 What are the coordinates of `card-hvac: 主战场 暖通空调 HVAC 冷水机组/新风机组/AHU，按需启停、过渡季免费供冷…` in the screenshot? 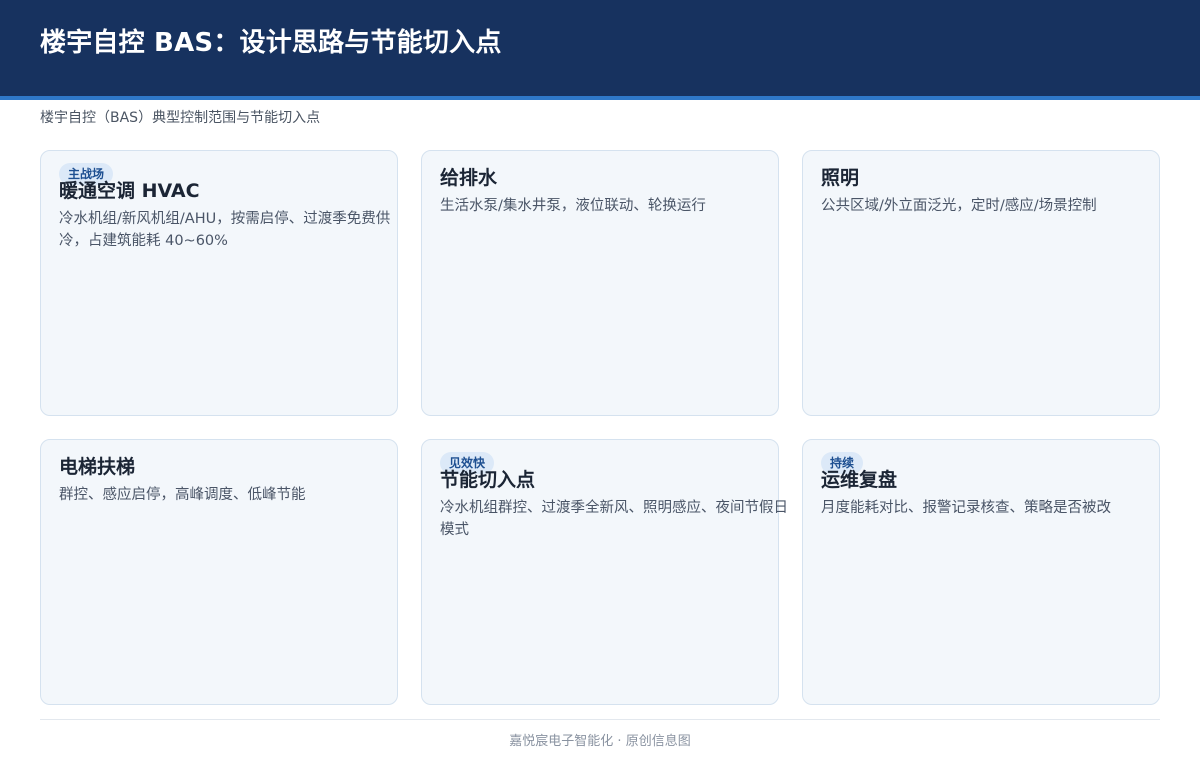 It's located at (219, 283).